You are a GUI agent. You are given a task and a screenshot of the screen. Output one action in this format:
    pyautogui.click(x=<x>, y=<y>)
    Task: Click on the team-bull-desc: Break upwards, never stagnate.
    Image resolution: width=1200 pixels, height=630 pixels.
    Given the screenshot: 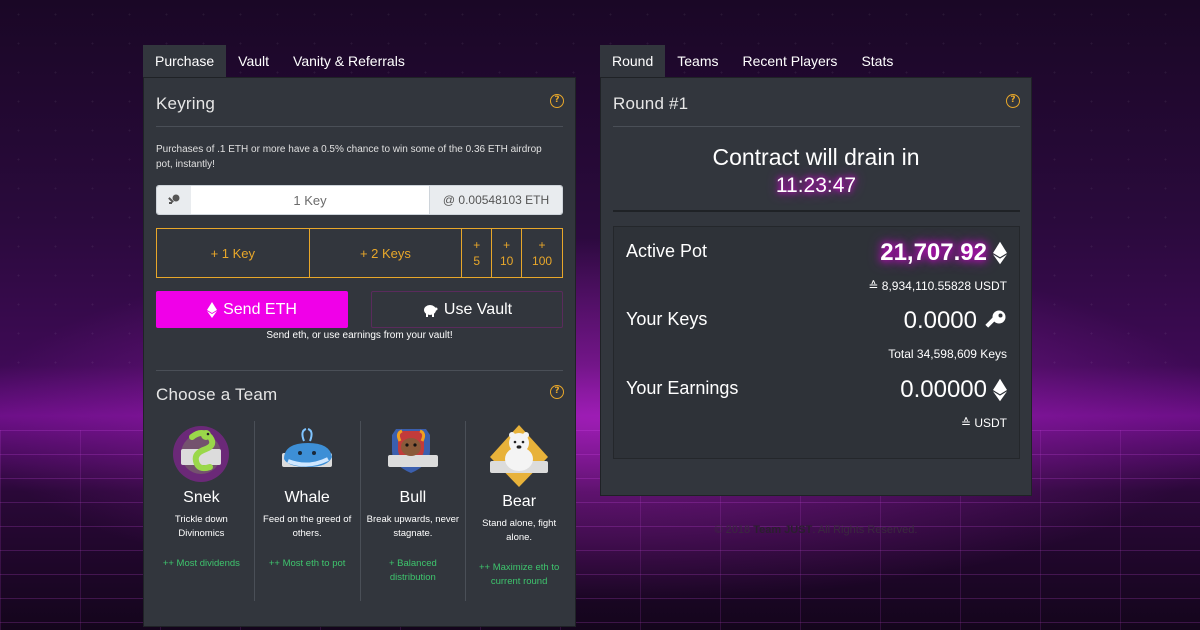 What is the action you would take?
    pyautogui.click(x=413, y=526)
    